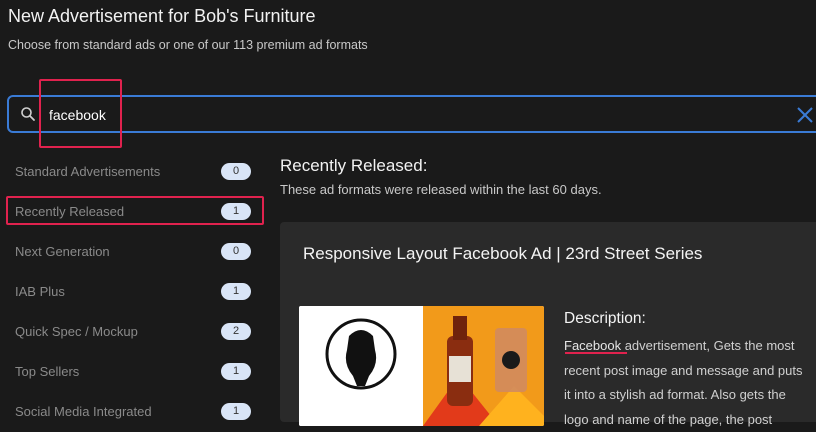 The height and width of the screenshot is (432, 816). I want to click on ad-preview-graphic, so click(421, 366).